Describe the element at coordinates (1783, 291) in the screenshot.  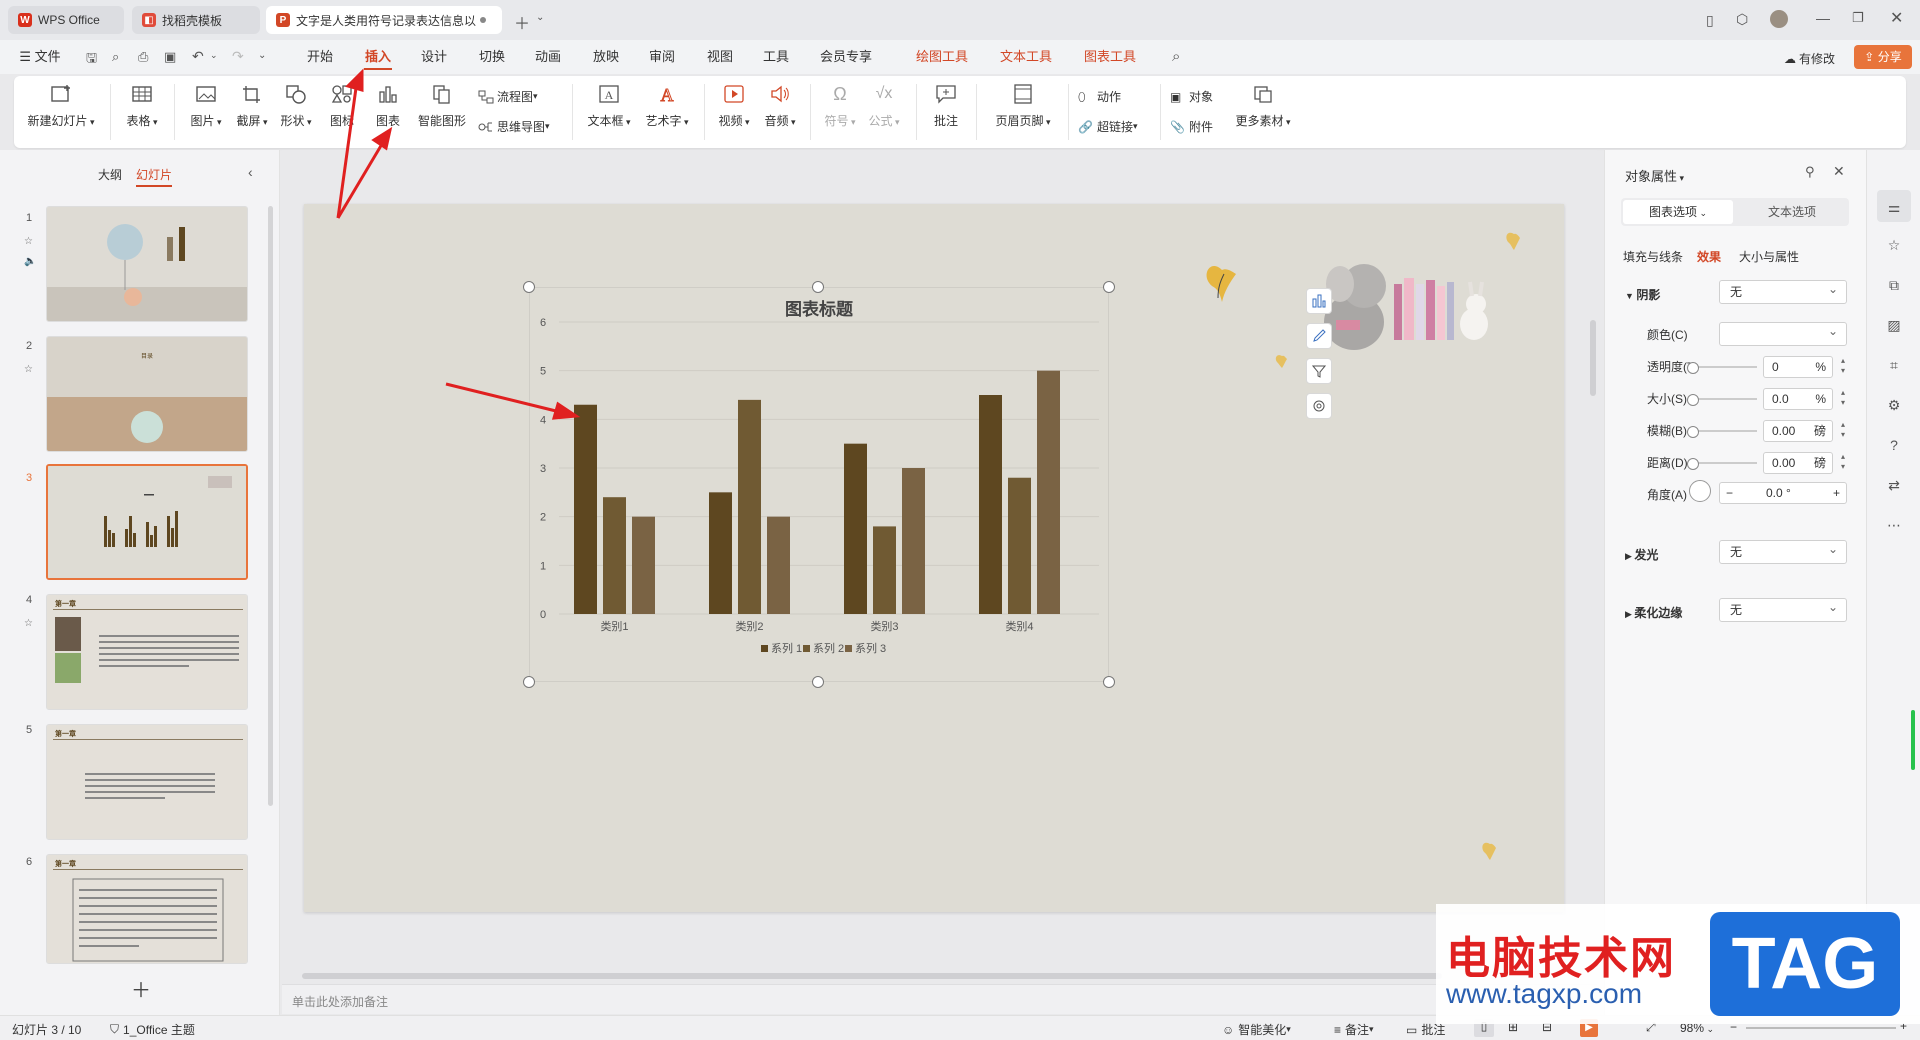
I see `shadow-select: 无` at that location.